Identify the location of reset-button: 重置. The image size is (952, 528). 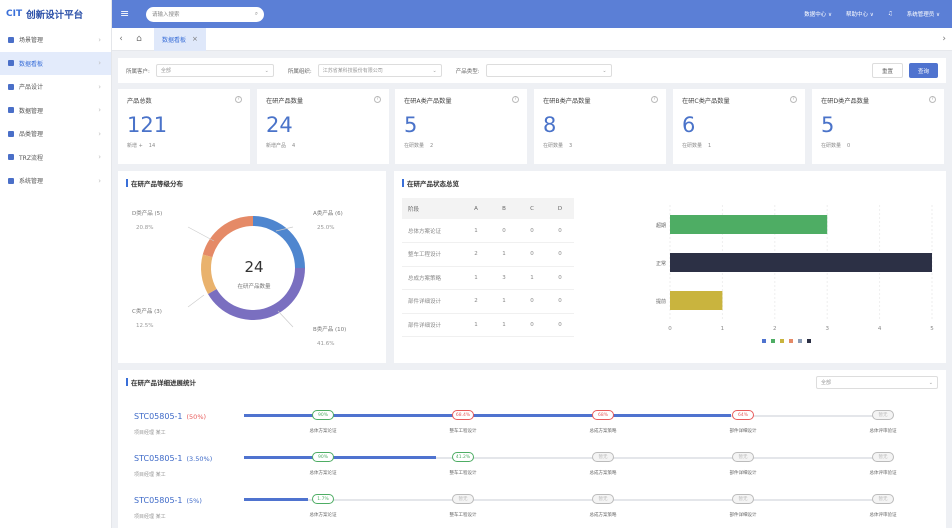
(887, 70).